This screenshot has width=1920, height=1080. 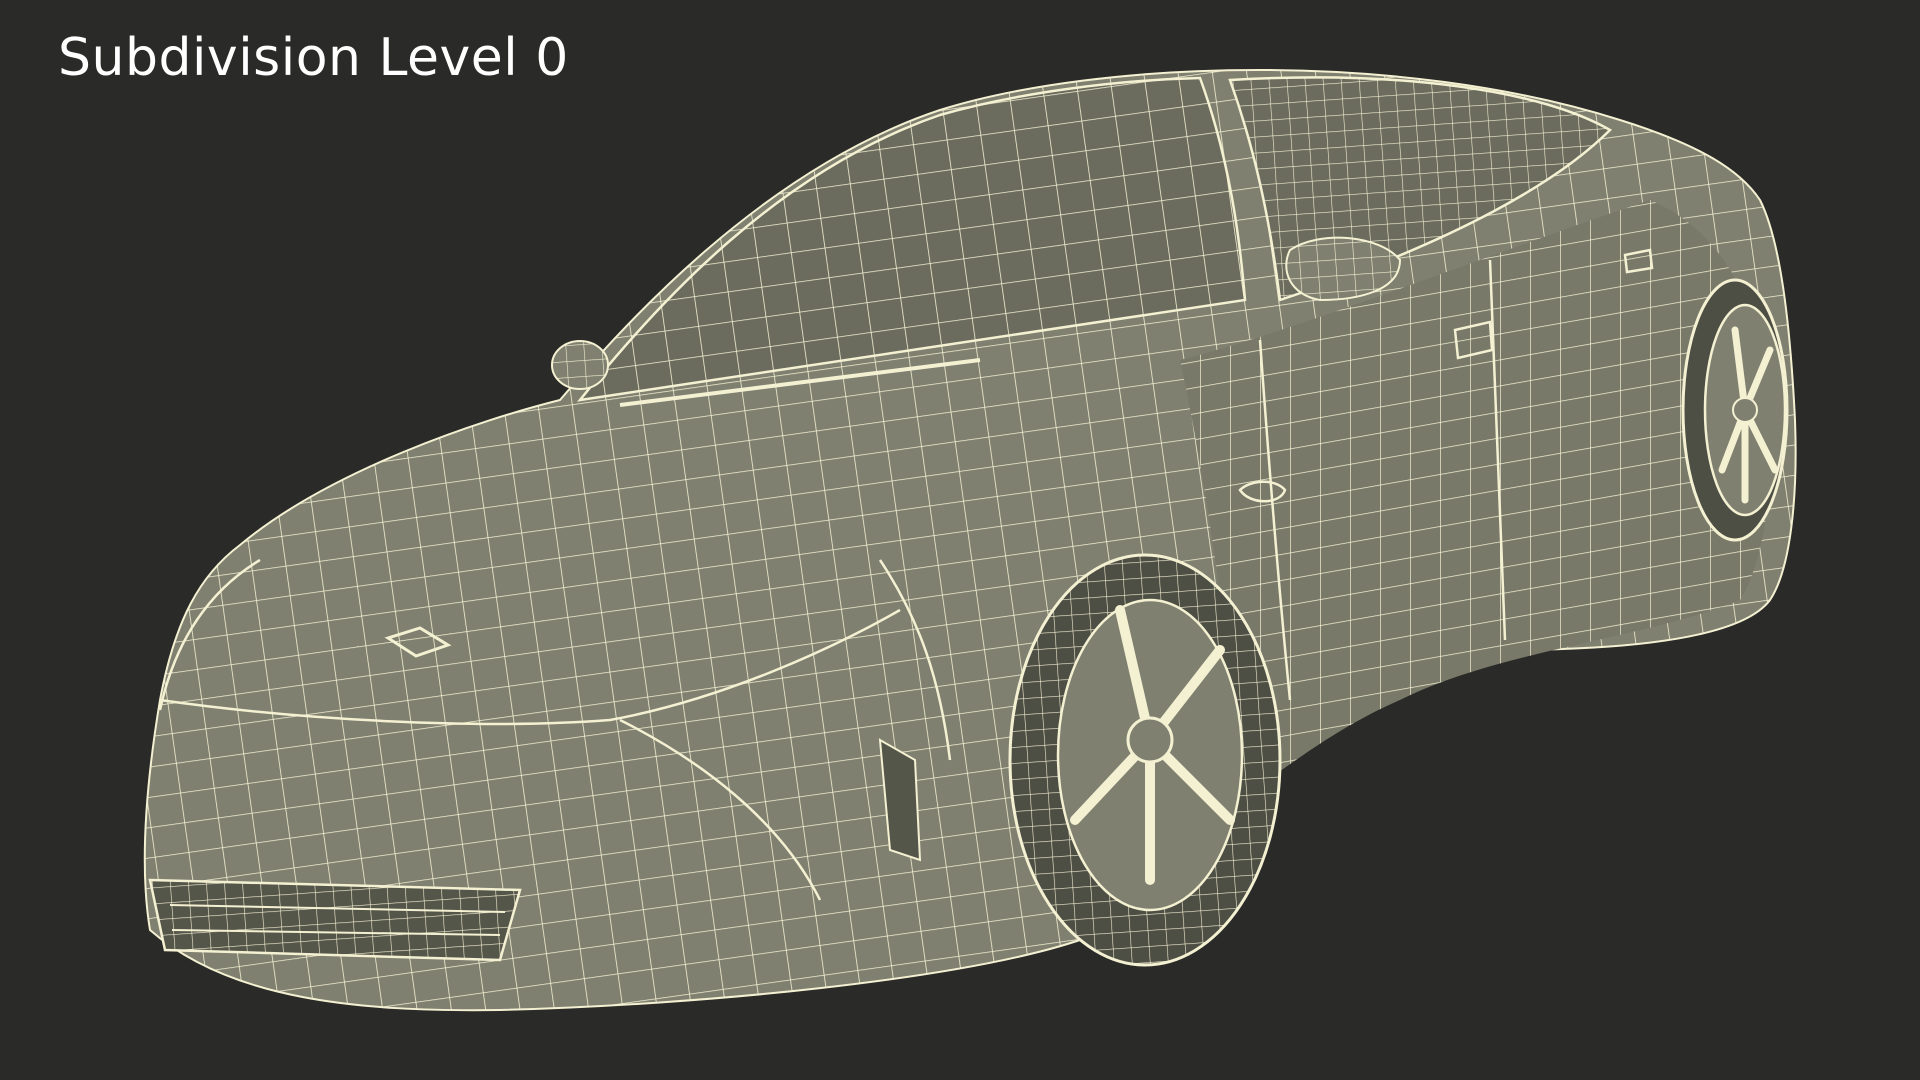 I want to click on subdivision-level-caption: Subdivision Level 0, so click(x=313, y=58).